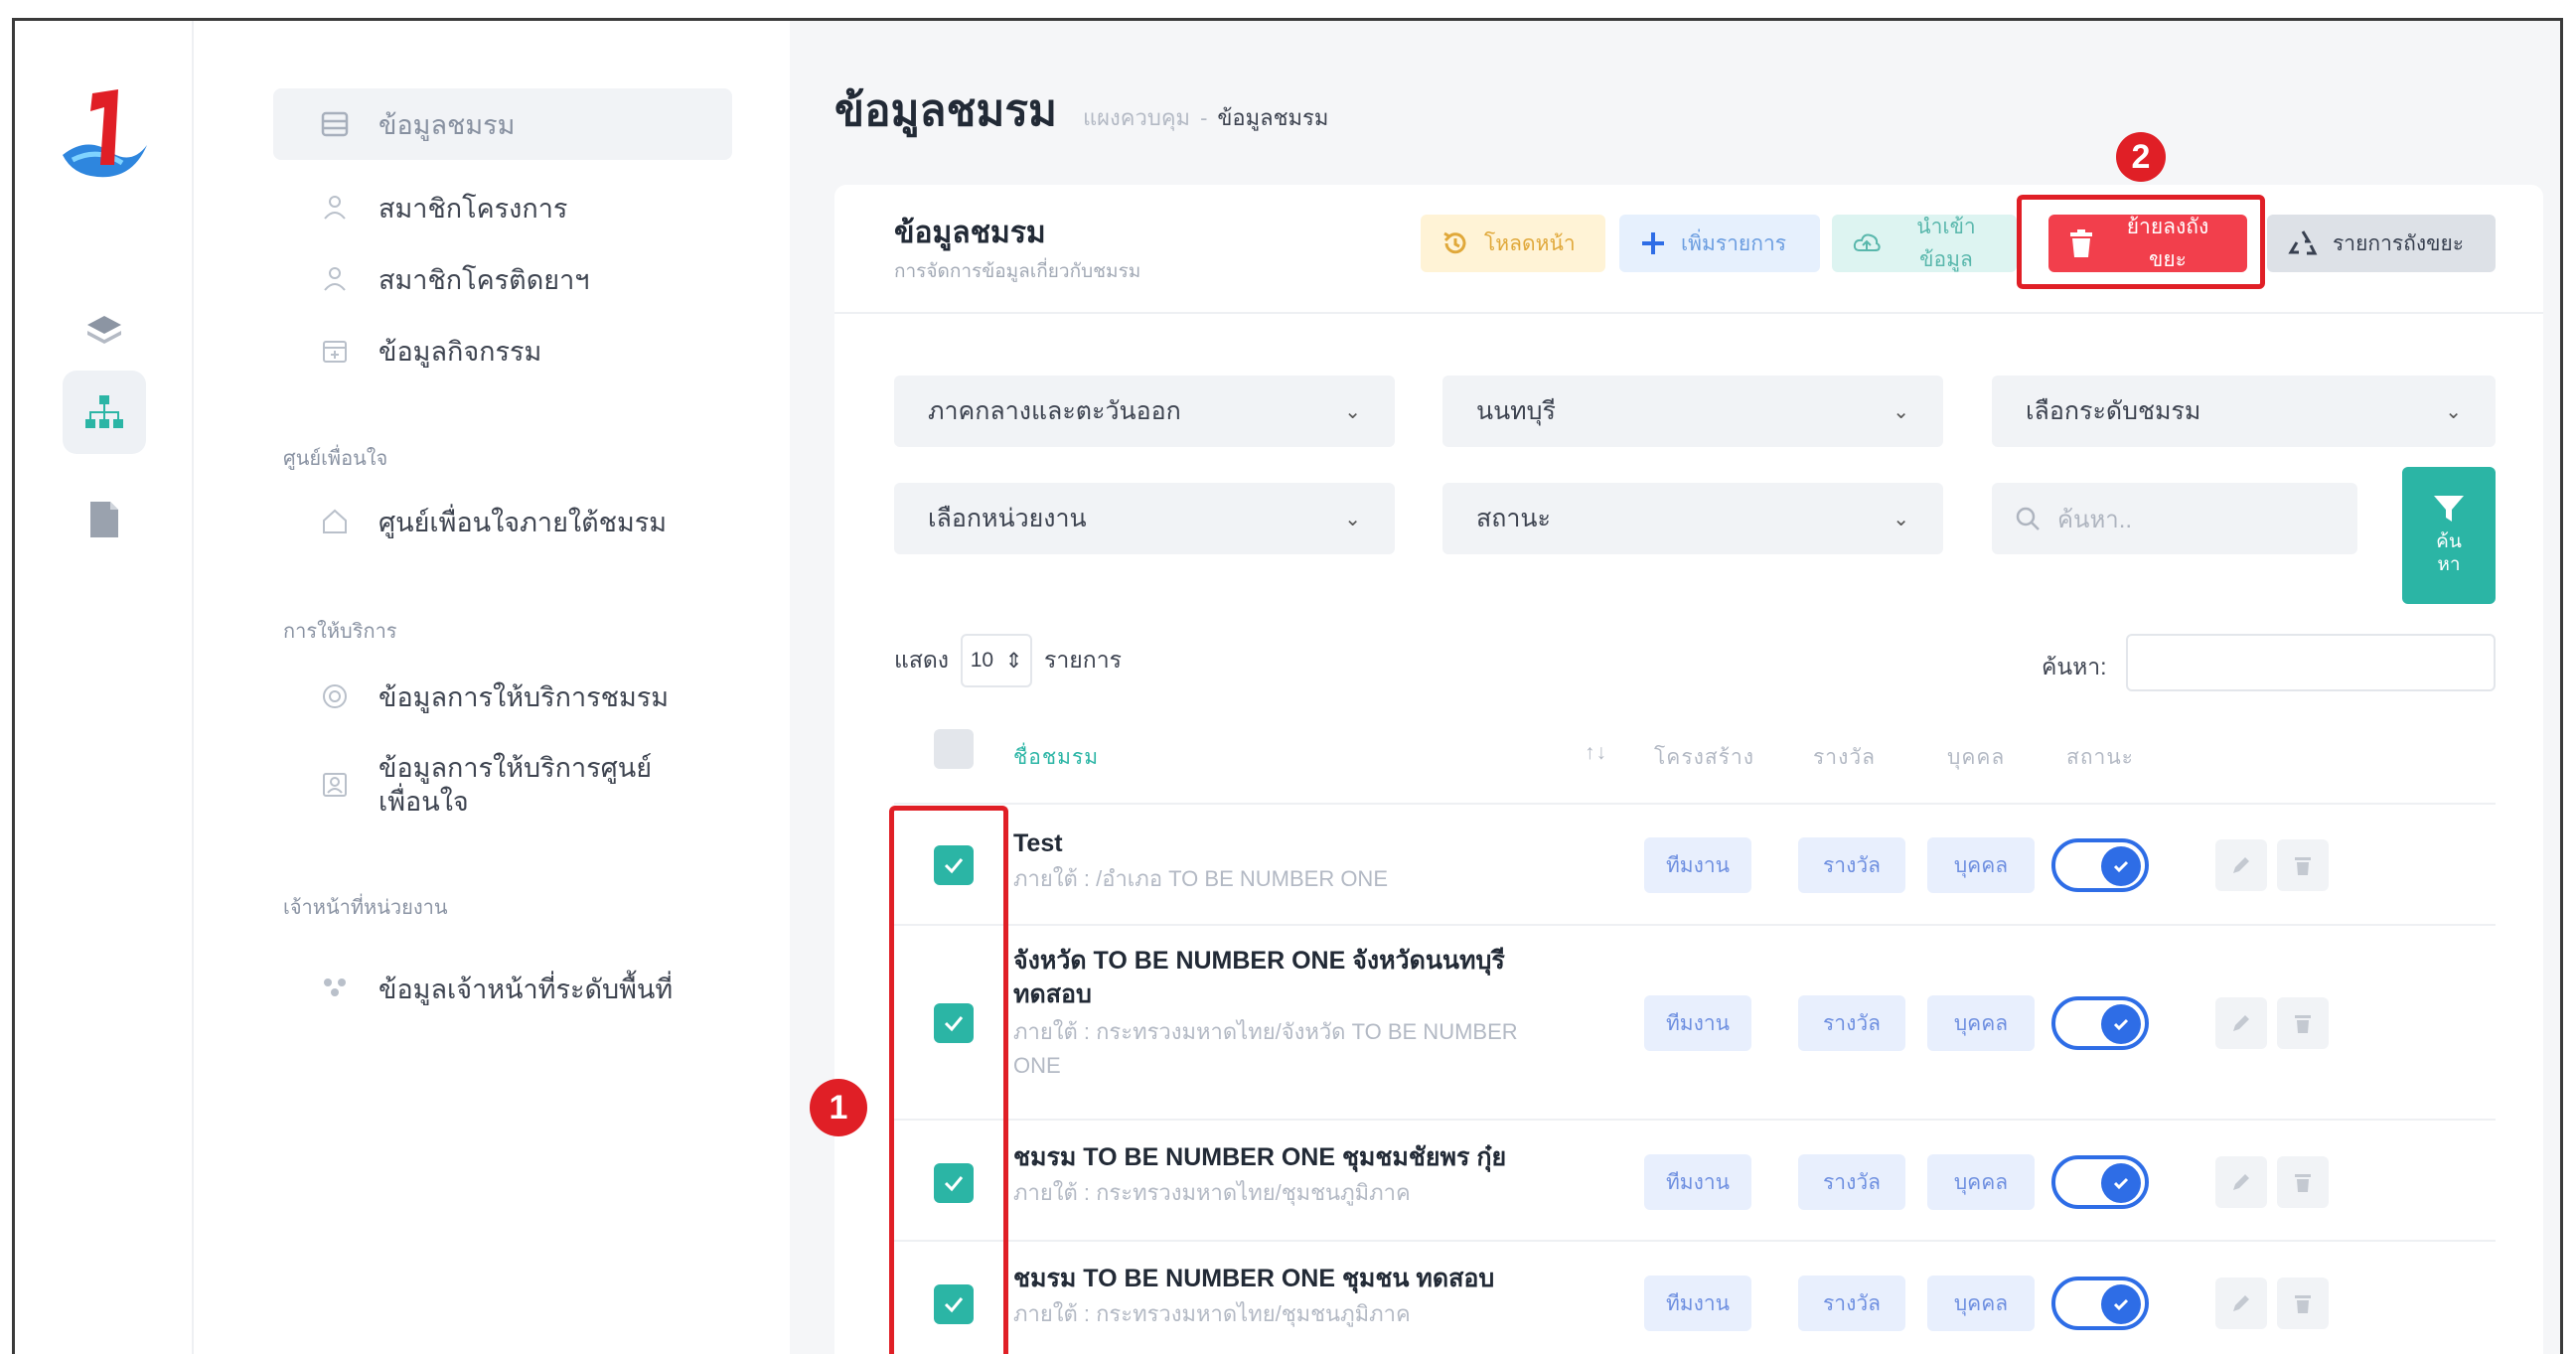  Describe the element at coordinates (424, 802) in the screenshot. I see `sidebar-item-label-line2: เพื่อนใจ` at that location.